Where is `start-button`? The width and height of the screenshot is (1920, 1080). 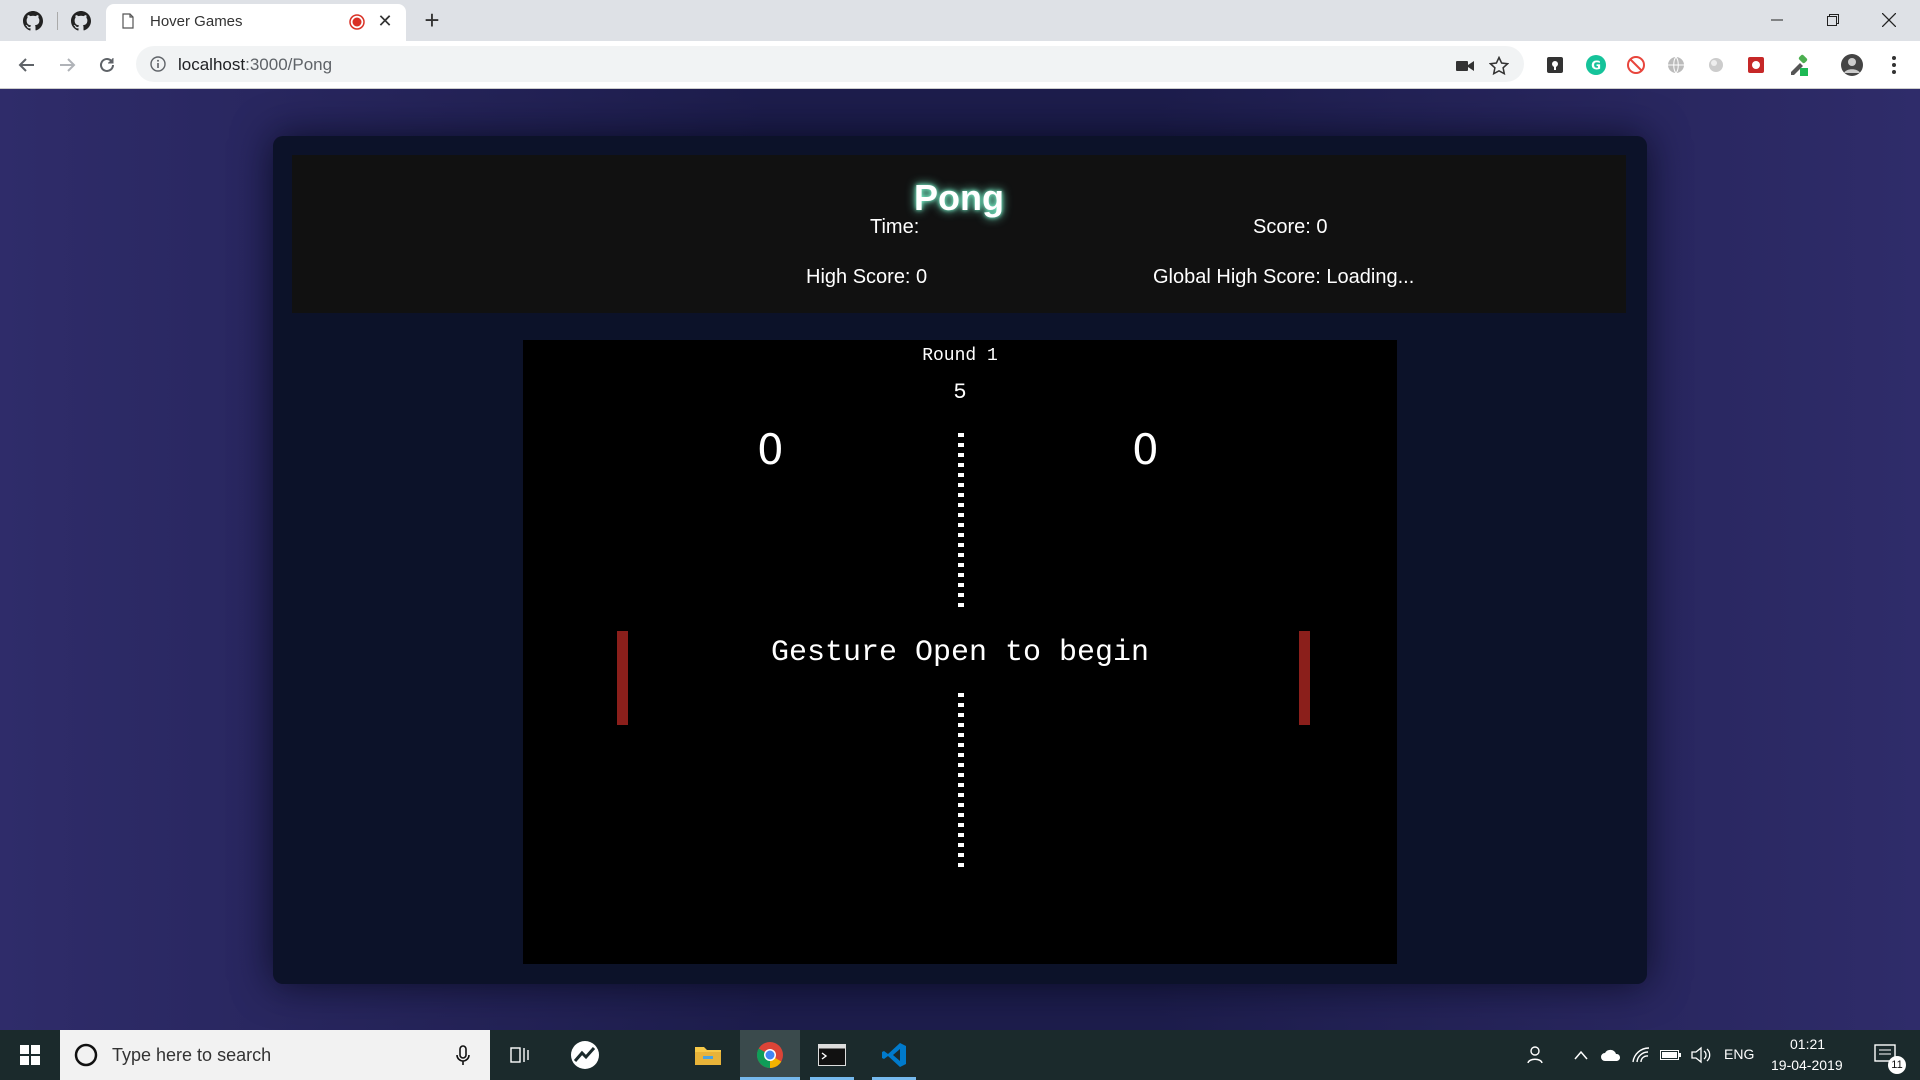
start-button is located at coordinates (30, 1055).